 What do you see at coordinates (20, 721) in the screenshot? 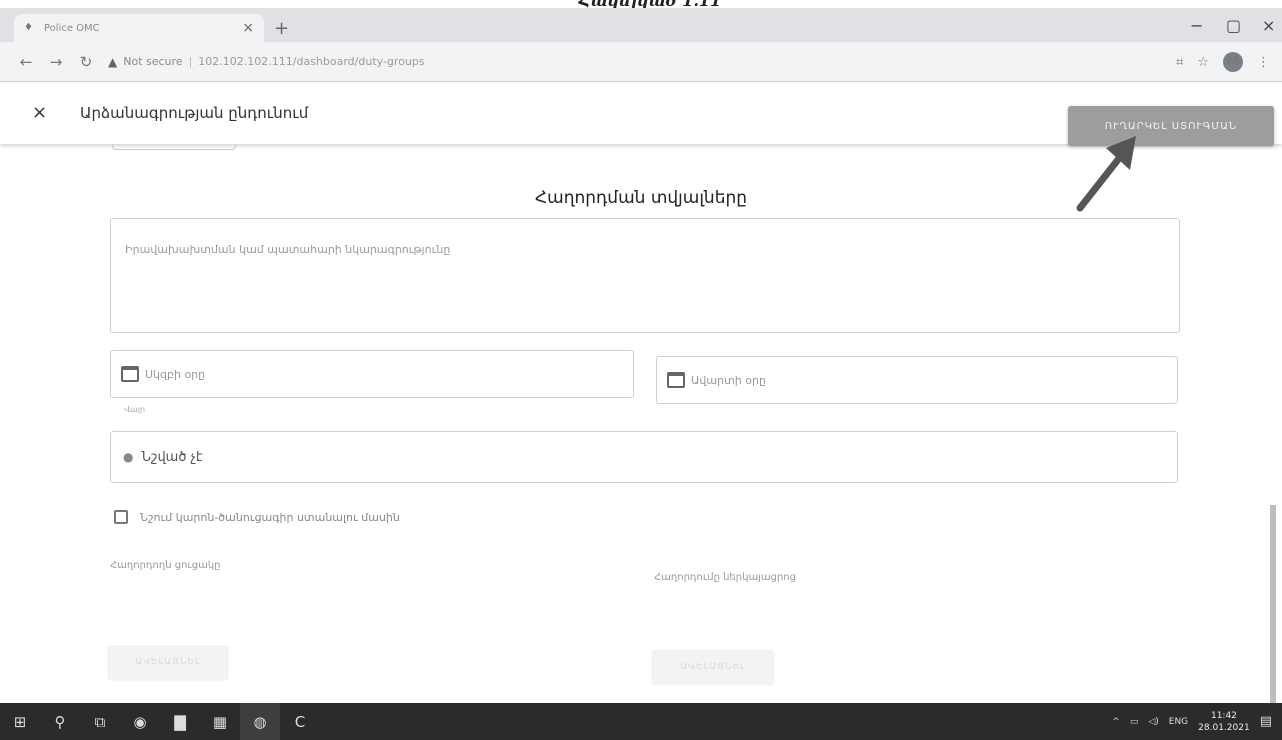
I see `start-windows-icon: ⊞` at bounding box center [20, 721].